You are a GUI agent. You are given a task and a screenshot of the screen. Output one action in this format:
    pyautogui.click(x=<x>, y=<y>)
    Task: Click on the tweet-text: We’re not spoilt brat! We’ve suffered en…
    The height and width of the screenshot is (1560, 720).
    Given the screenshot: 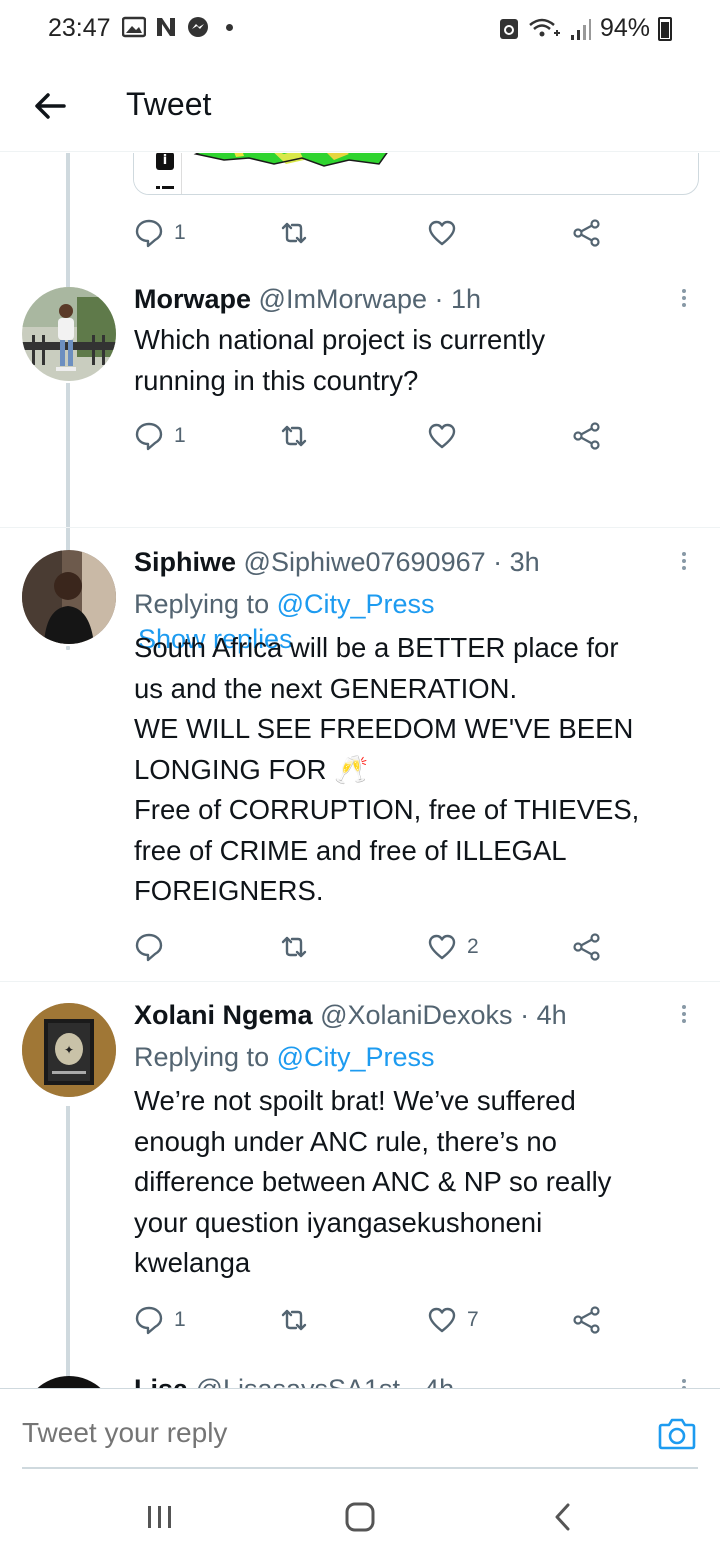 What is the action you would take?
    pyautogui.click(x=414, y=1182)
    